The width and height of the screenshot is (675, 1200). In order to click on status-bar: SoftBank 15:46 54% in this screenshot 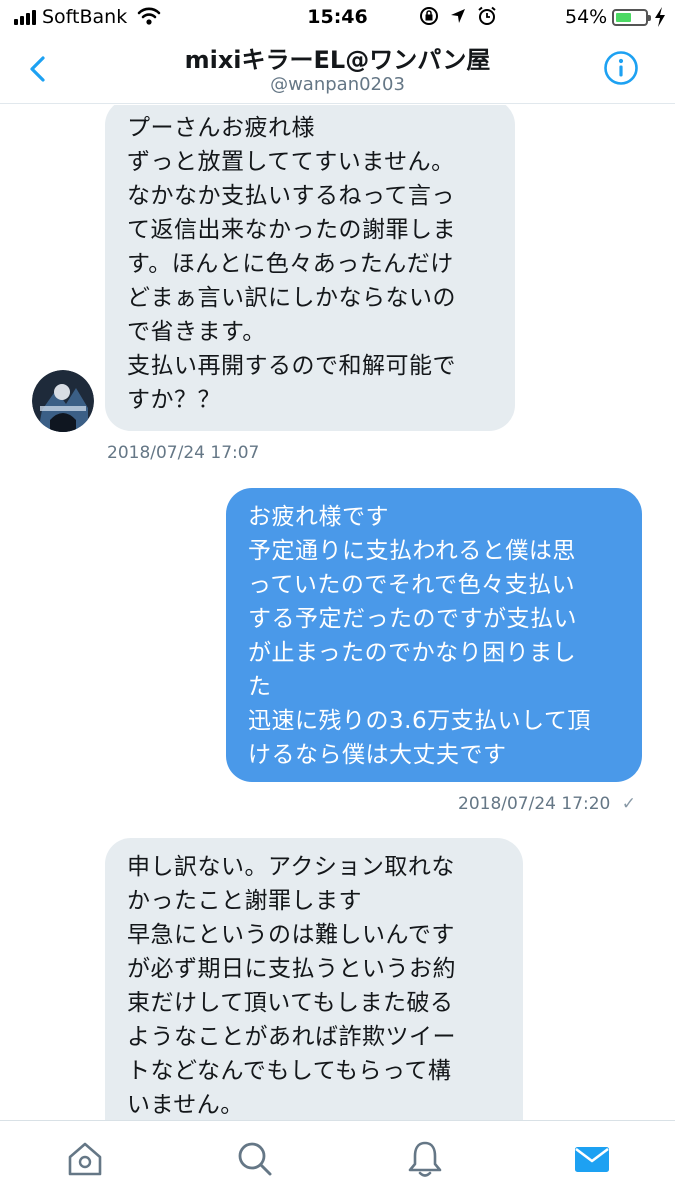, I will do `click(337, 17)`.